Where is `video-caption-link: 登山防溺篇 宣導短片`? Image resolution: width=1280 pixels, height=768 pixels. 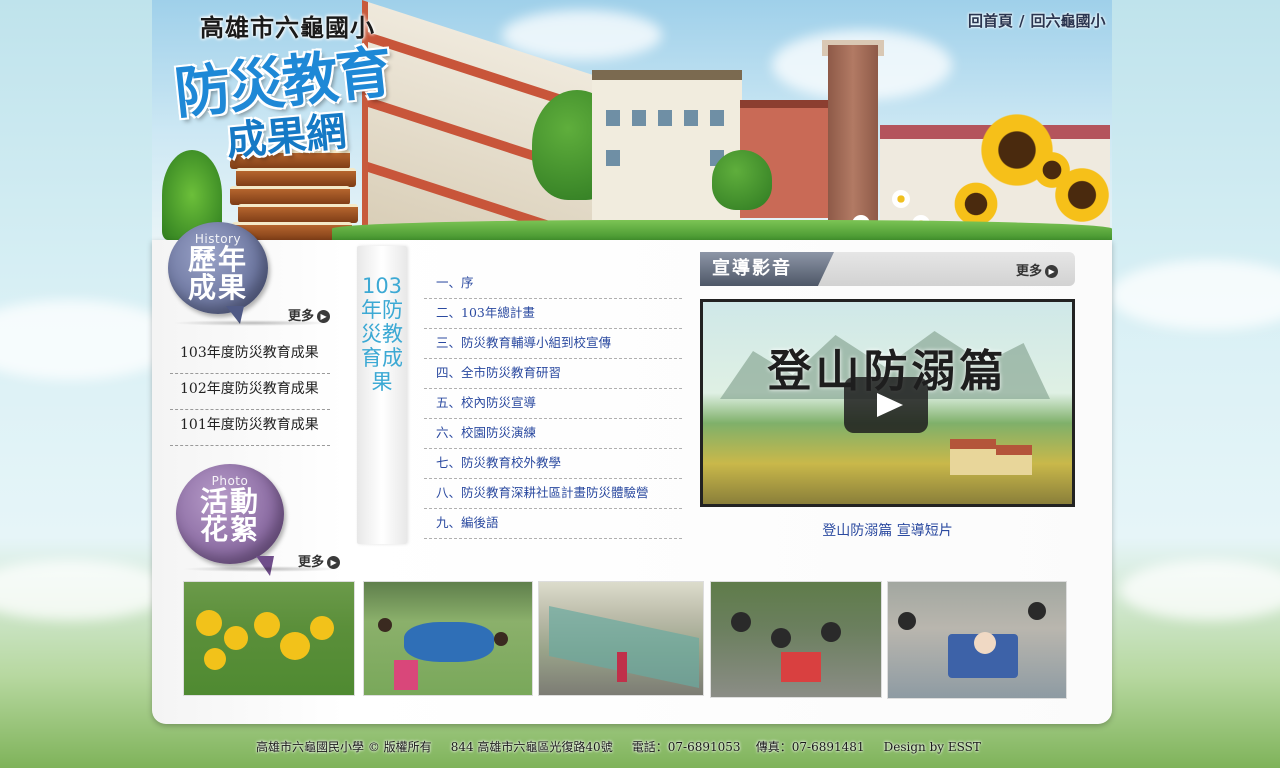
video-caption-link: 登山防溺篇 宣導短片 is located at coordinates (887, 530).